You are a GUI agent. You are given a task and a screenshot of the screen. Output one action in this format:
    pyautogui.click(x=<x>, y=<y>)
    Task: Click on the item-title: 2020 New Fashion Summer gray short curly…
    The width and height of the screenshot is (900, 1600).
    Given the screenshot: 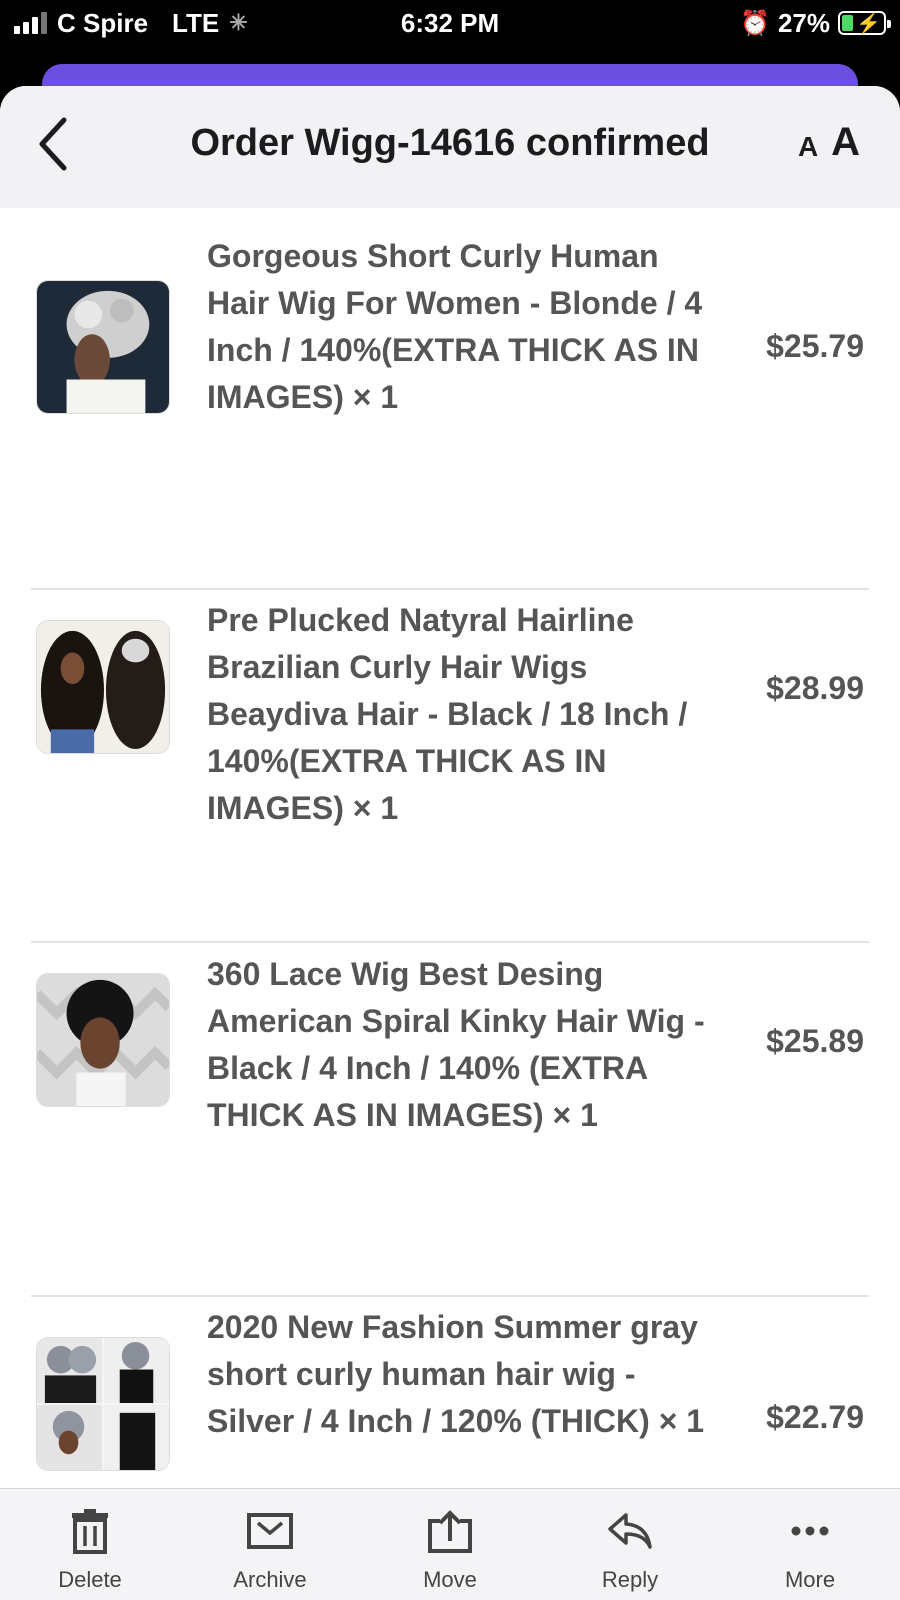 What is the action you would take?
    pyautogui.click(x=456, y=1374)
    